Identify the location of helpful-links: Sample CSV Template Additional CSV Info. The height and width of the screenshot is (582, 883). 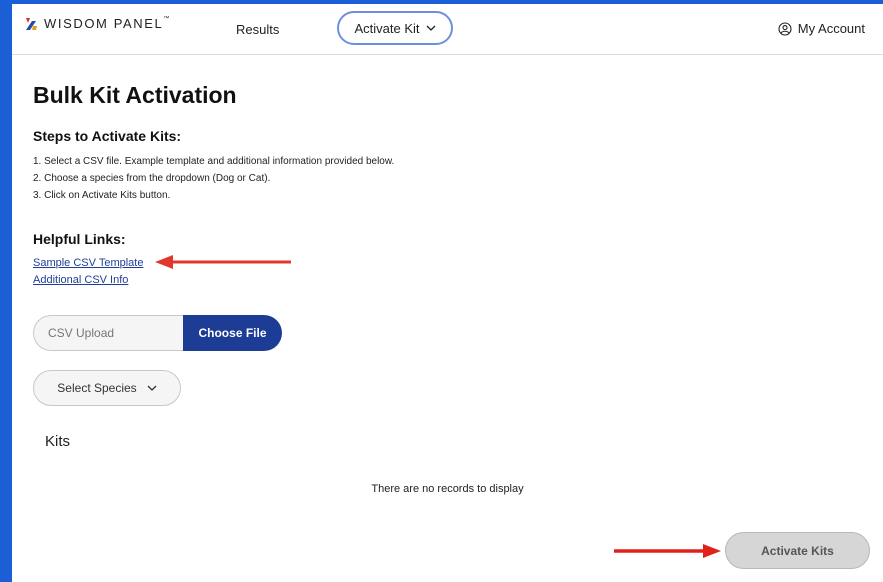
(88, 272).